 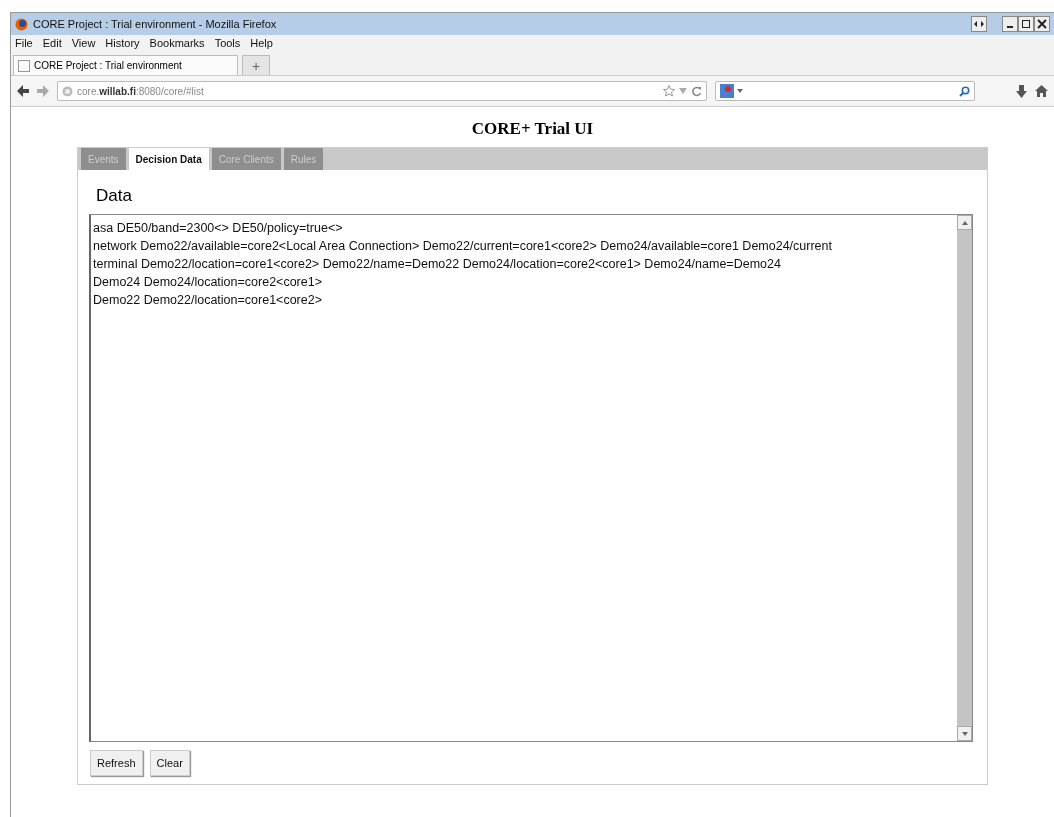 I want to click on page-title: CORE+ Trial UI, so click(x=532, y=129).